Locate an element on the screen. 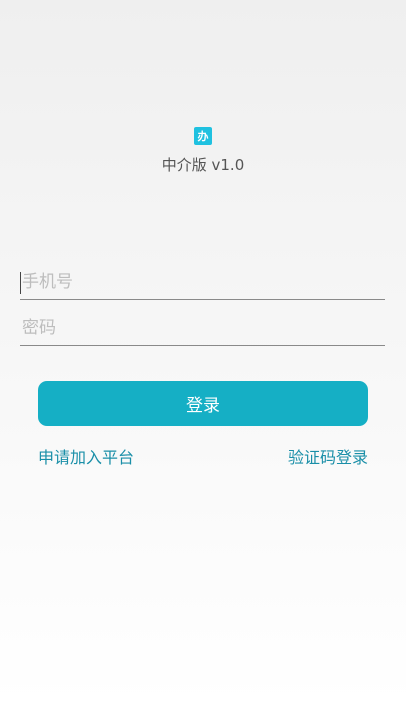 This screenshot has height=705, width=406. phone-input is located at coordinates (202, 281).